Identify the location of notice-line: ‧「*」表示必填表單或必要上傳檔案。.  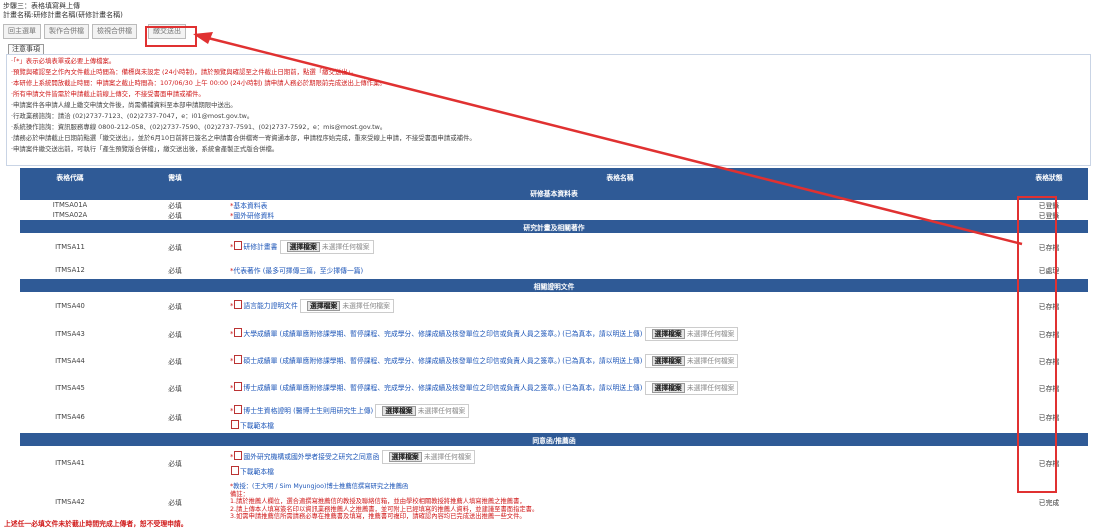
(63, 61).